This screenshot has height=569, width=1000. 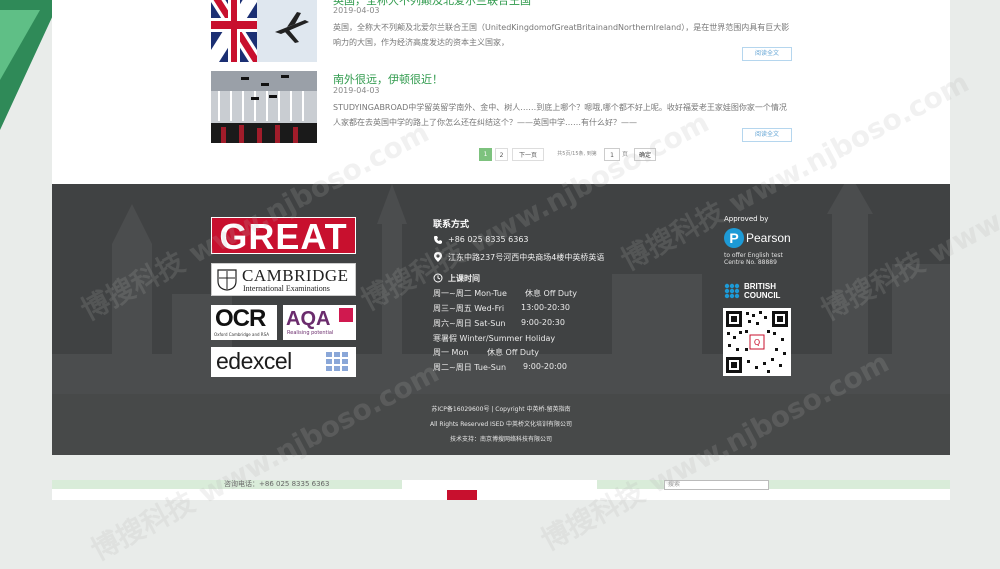 I want to click on next-screenshot-strip: 咨询电话：+86 025 8335 6363 搜索, so click(x=501, y=490).